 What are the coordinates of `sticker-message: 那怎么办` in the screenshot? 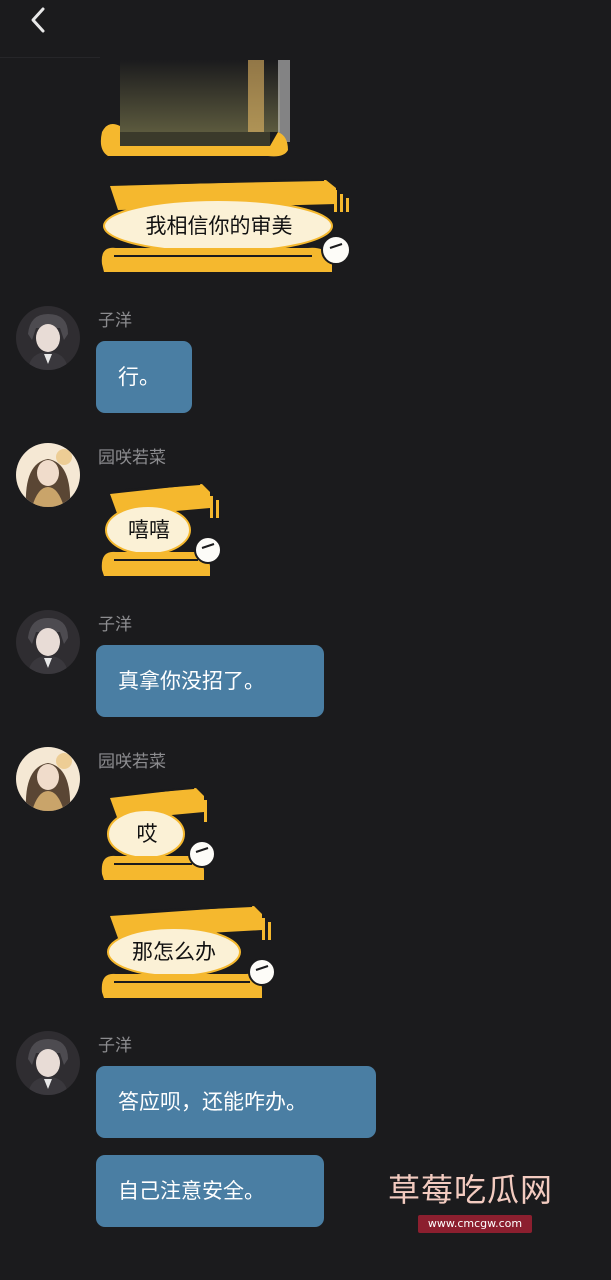 It's located at (188, 952).